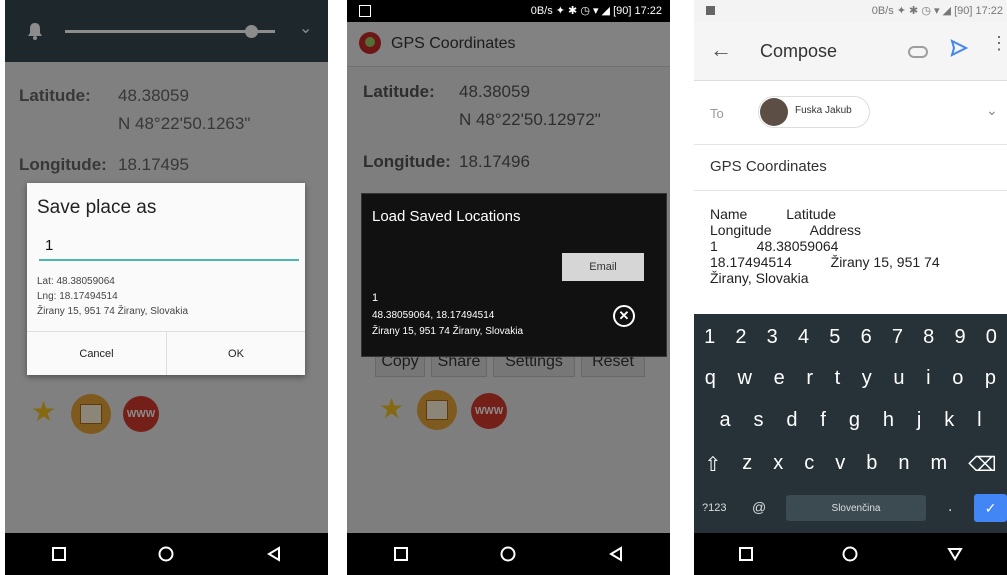  What do you see at coordinates (850, 378) in the screenshot?
I see `letter-row-1: q w e r t y u i o p` at bounding box center [850, 378].